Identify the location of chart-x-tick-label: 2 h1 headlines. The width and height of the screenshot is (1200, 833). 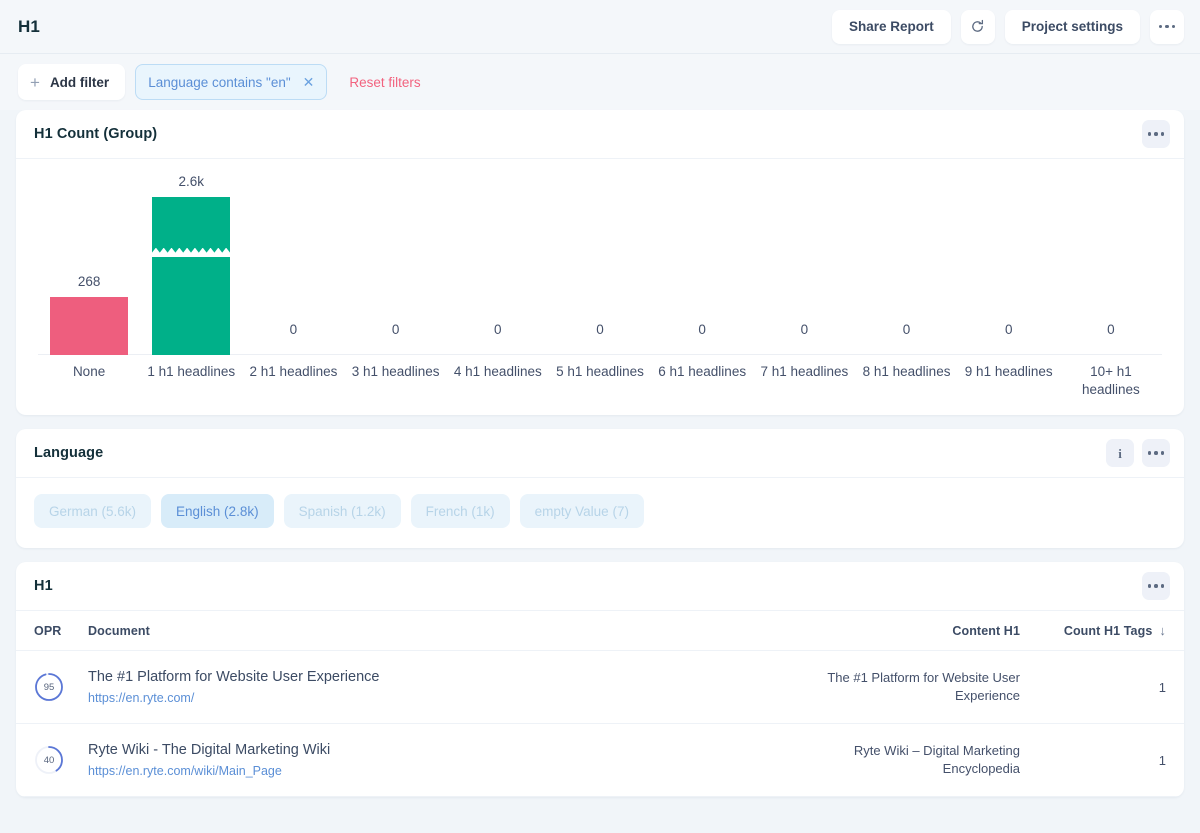
(293, 371).